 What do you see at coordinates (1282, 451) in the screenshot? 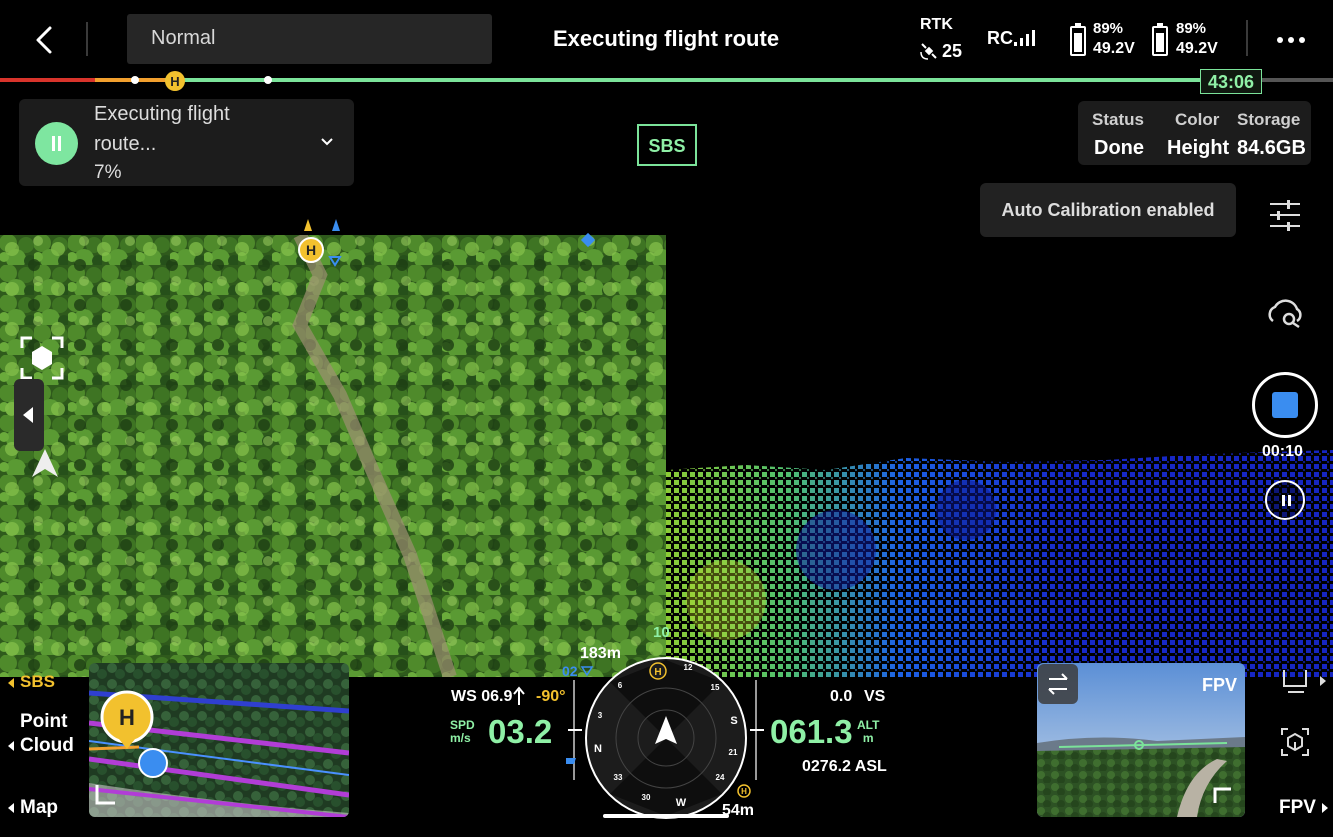
I see `recording-time: 00:10` at bounding box center [1282, 451].